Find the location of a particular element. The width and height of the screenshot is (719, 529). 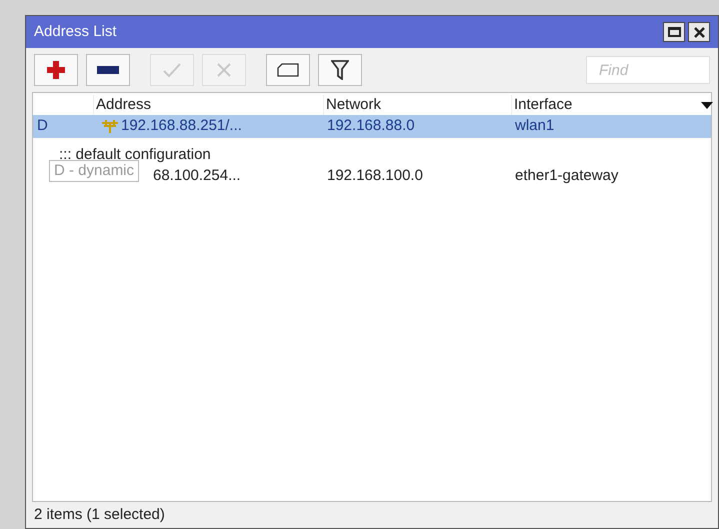

status-text: 2 items (1 selected) is located at coordinates (99, 514).